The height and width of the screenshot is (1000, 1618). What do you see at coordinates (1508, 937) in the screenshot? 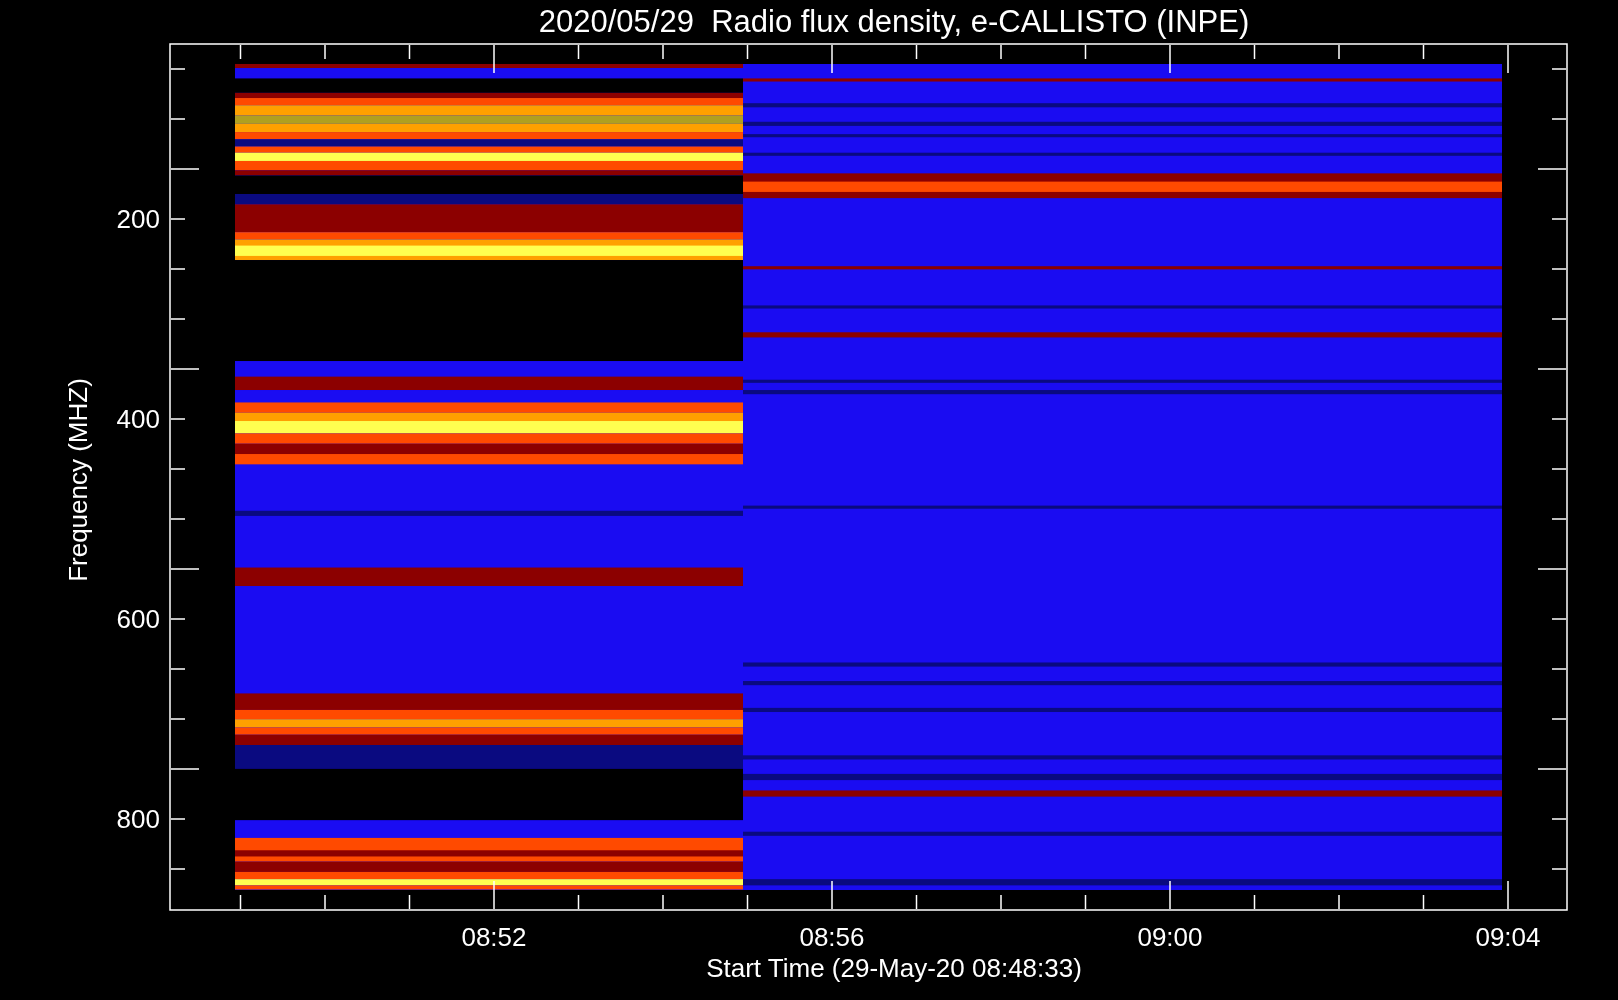
I see `tick-label: 09:04` at bounding box center [1508, 937].